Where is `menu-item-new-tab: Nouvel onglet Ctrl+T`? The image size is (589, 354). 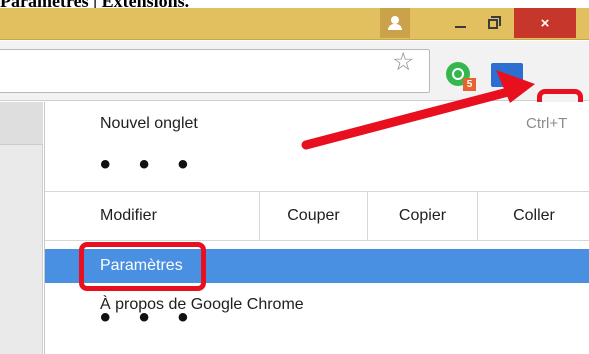 menu-item-new-tab: Nouvel onglet Ctrl+T is located at coordinates (317, 124).